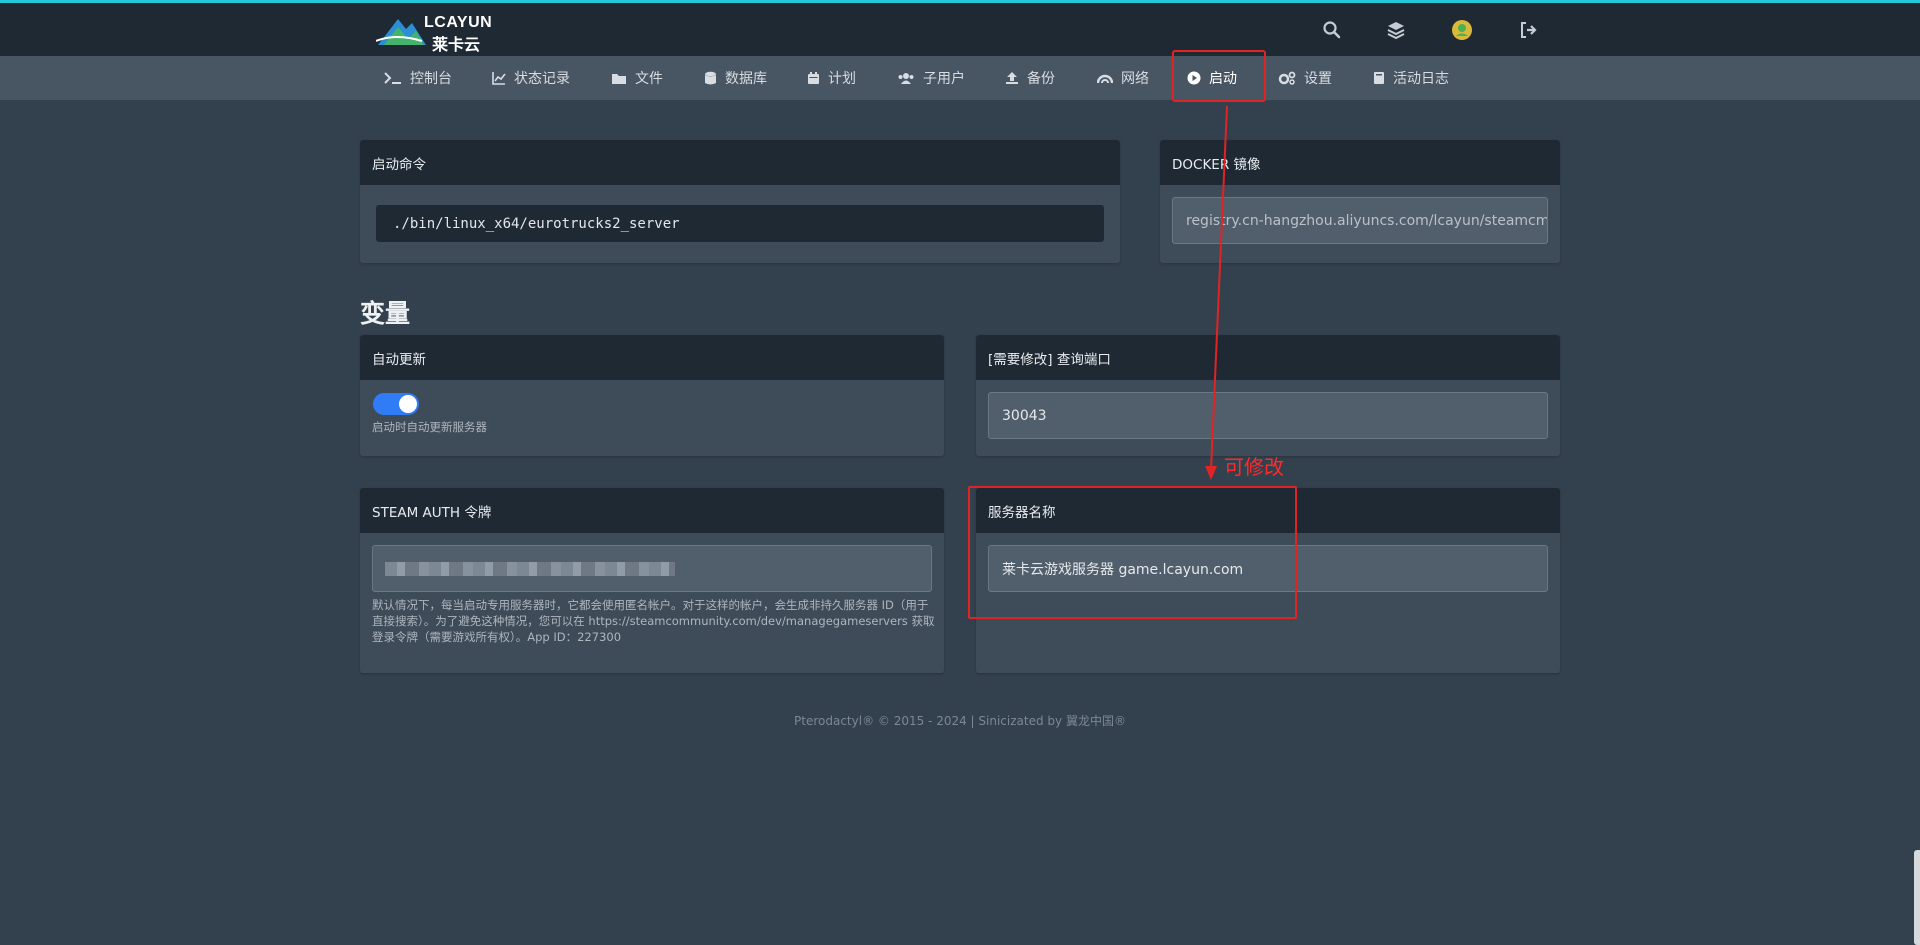 This screenshot has height=945, width=1920. Describe the element at coordinates (652, 357) in the screenshot. I see `card-title: 自动更新` at that location.